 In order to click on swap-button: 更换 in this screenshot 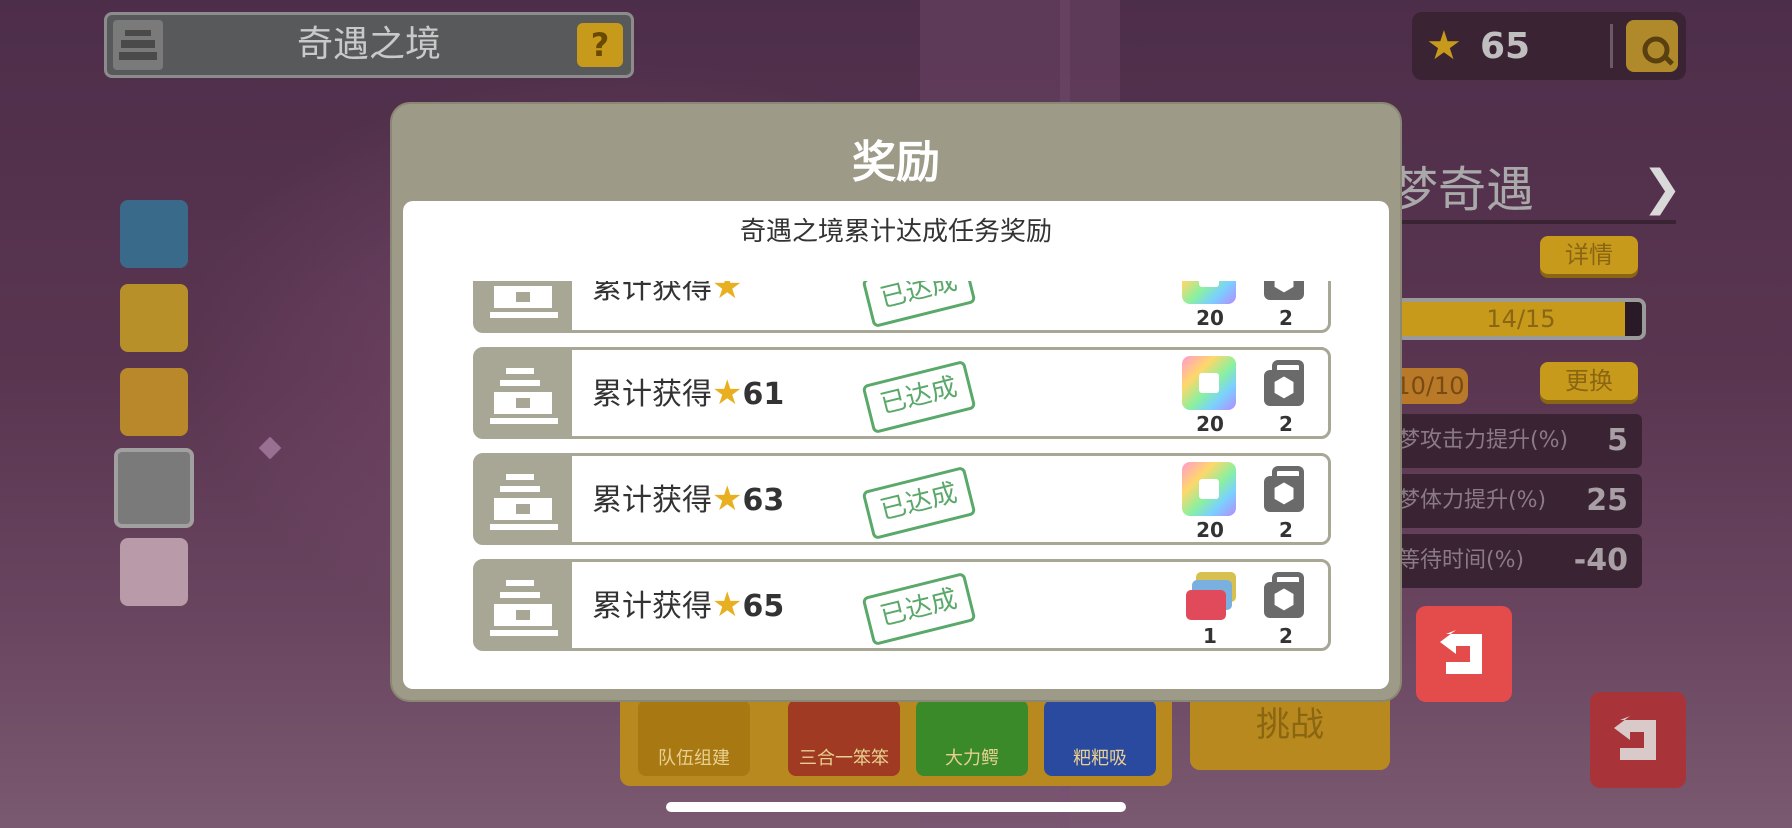, I will do `click(1589, 381)`.